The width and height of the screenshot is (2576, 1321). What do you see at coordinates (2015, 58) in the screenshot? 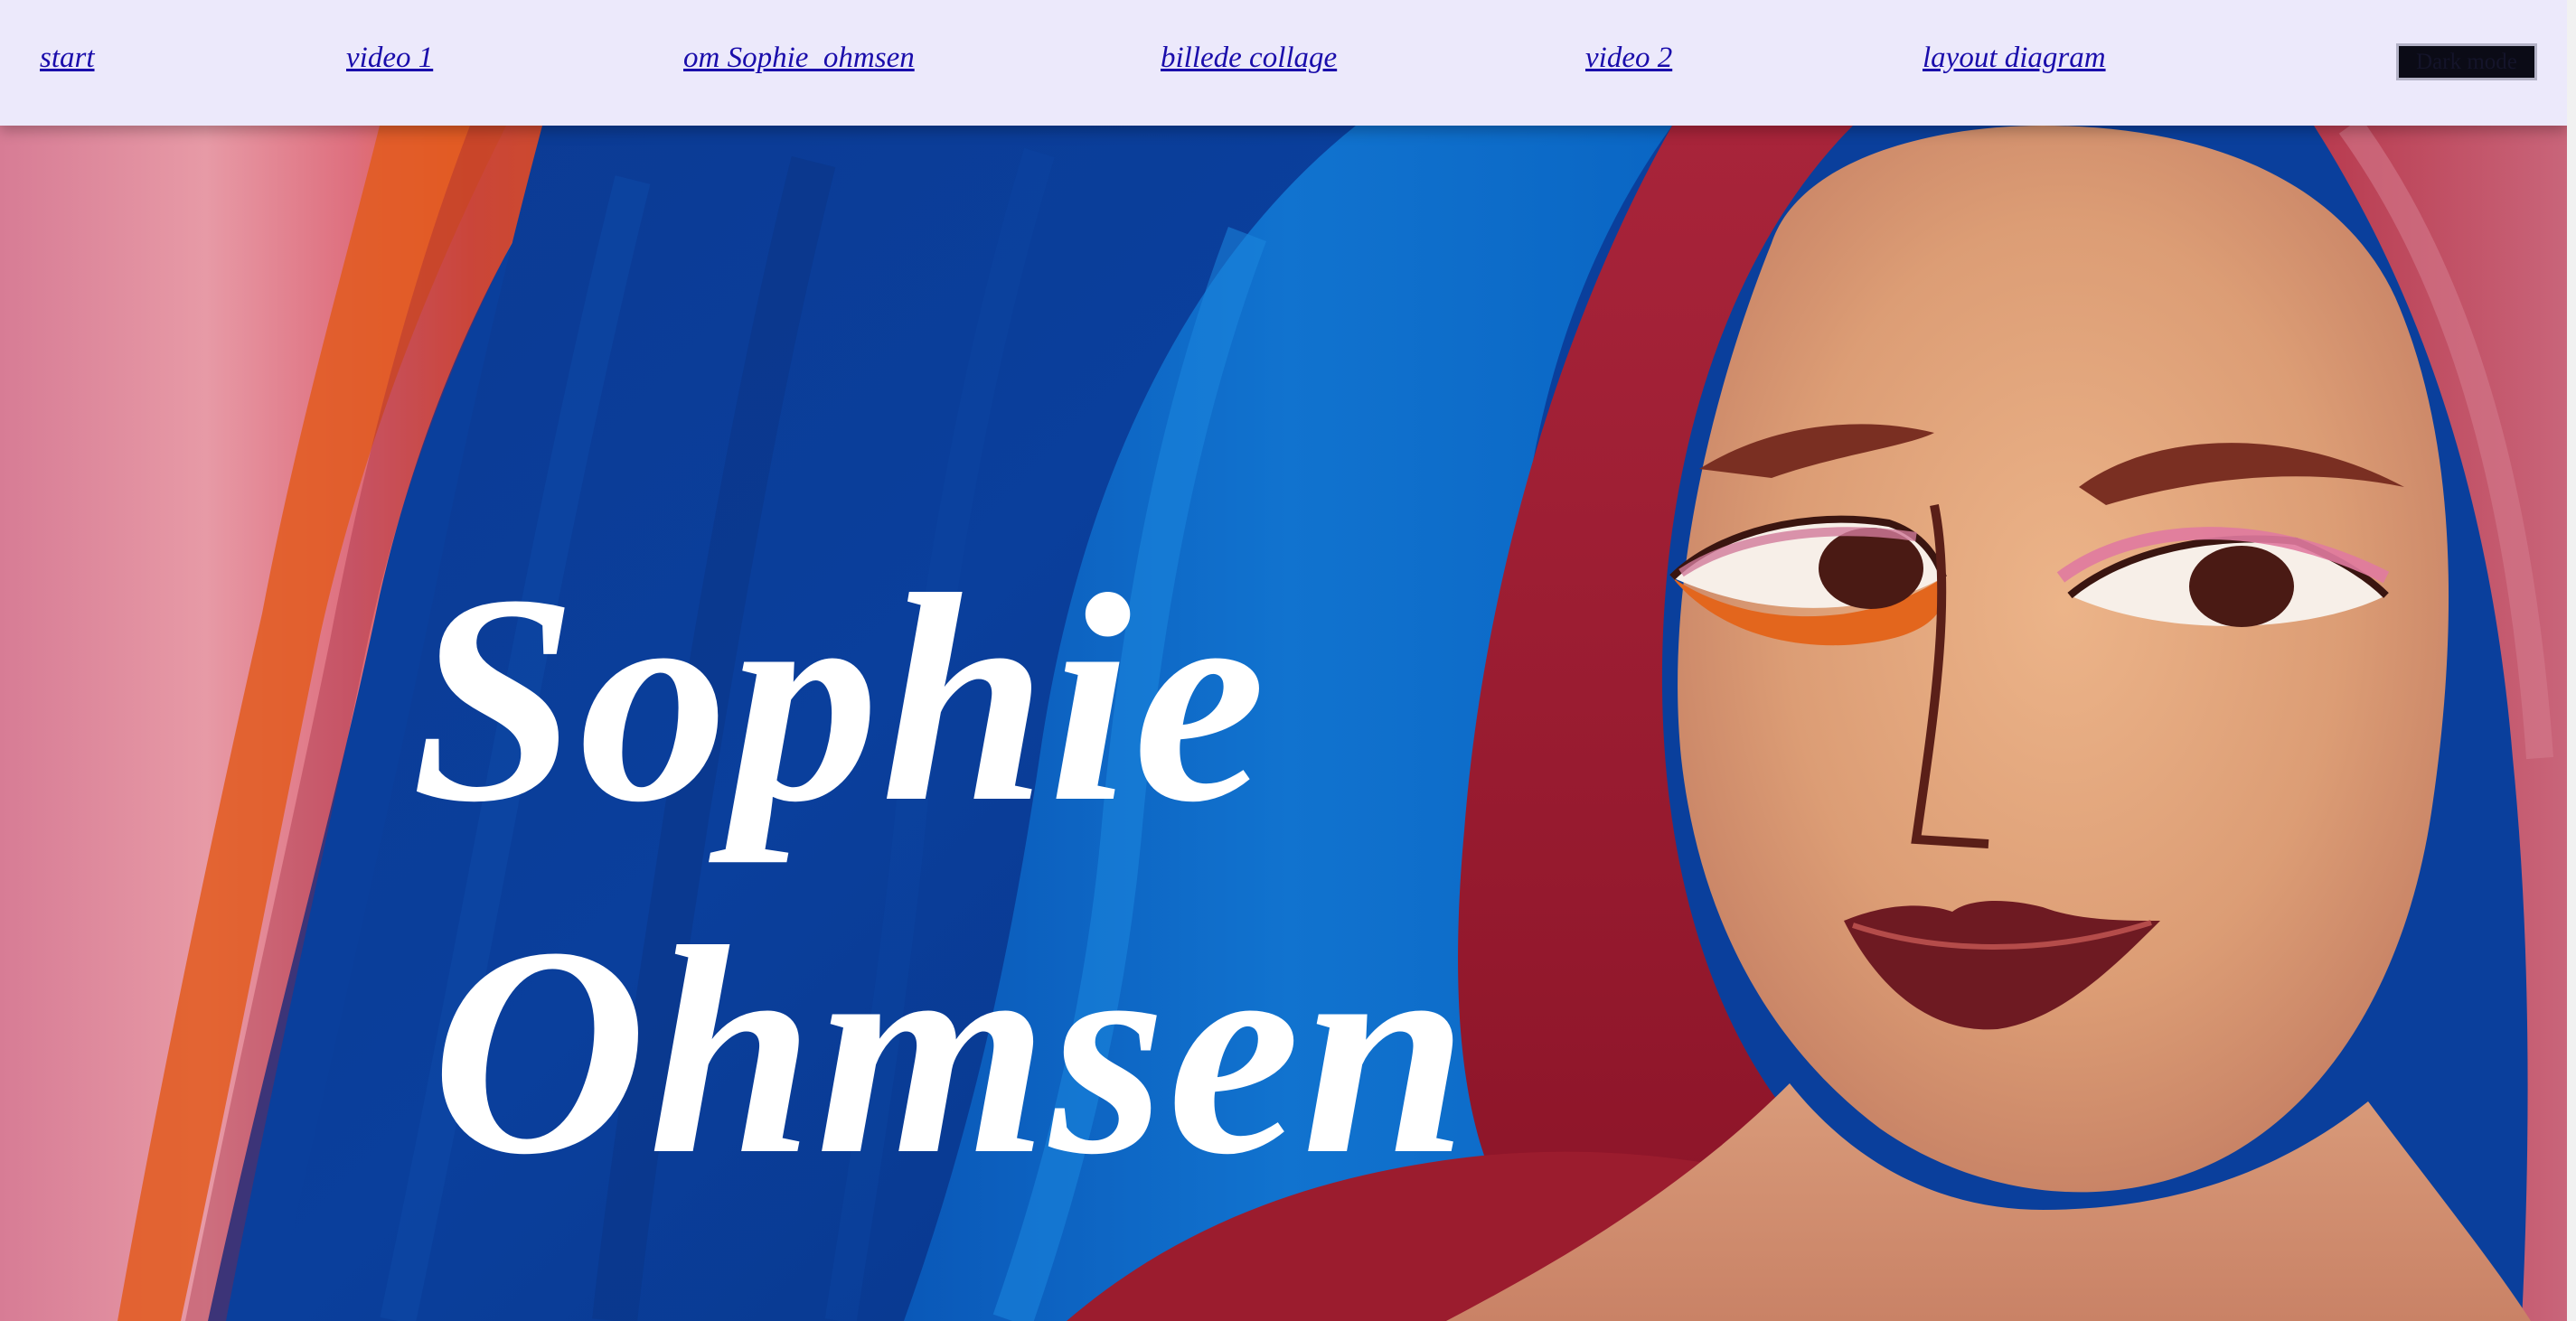
I see `nav-link-layout-diagram: layout diagram` at bounding box center [2015, 58].